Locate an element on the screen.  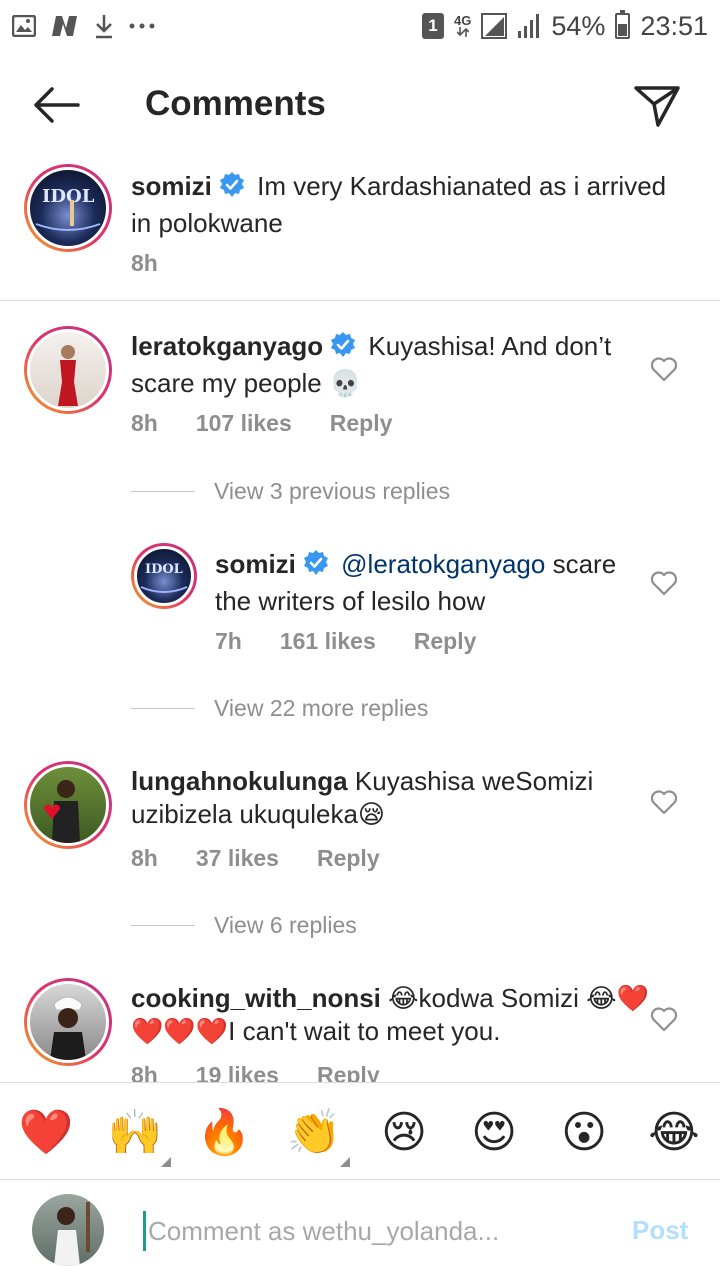
current-user-avatar is located at coordinates (68, 1230).